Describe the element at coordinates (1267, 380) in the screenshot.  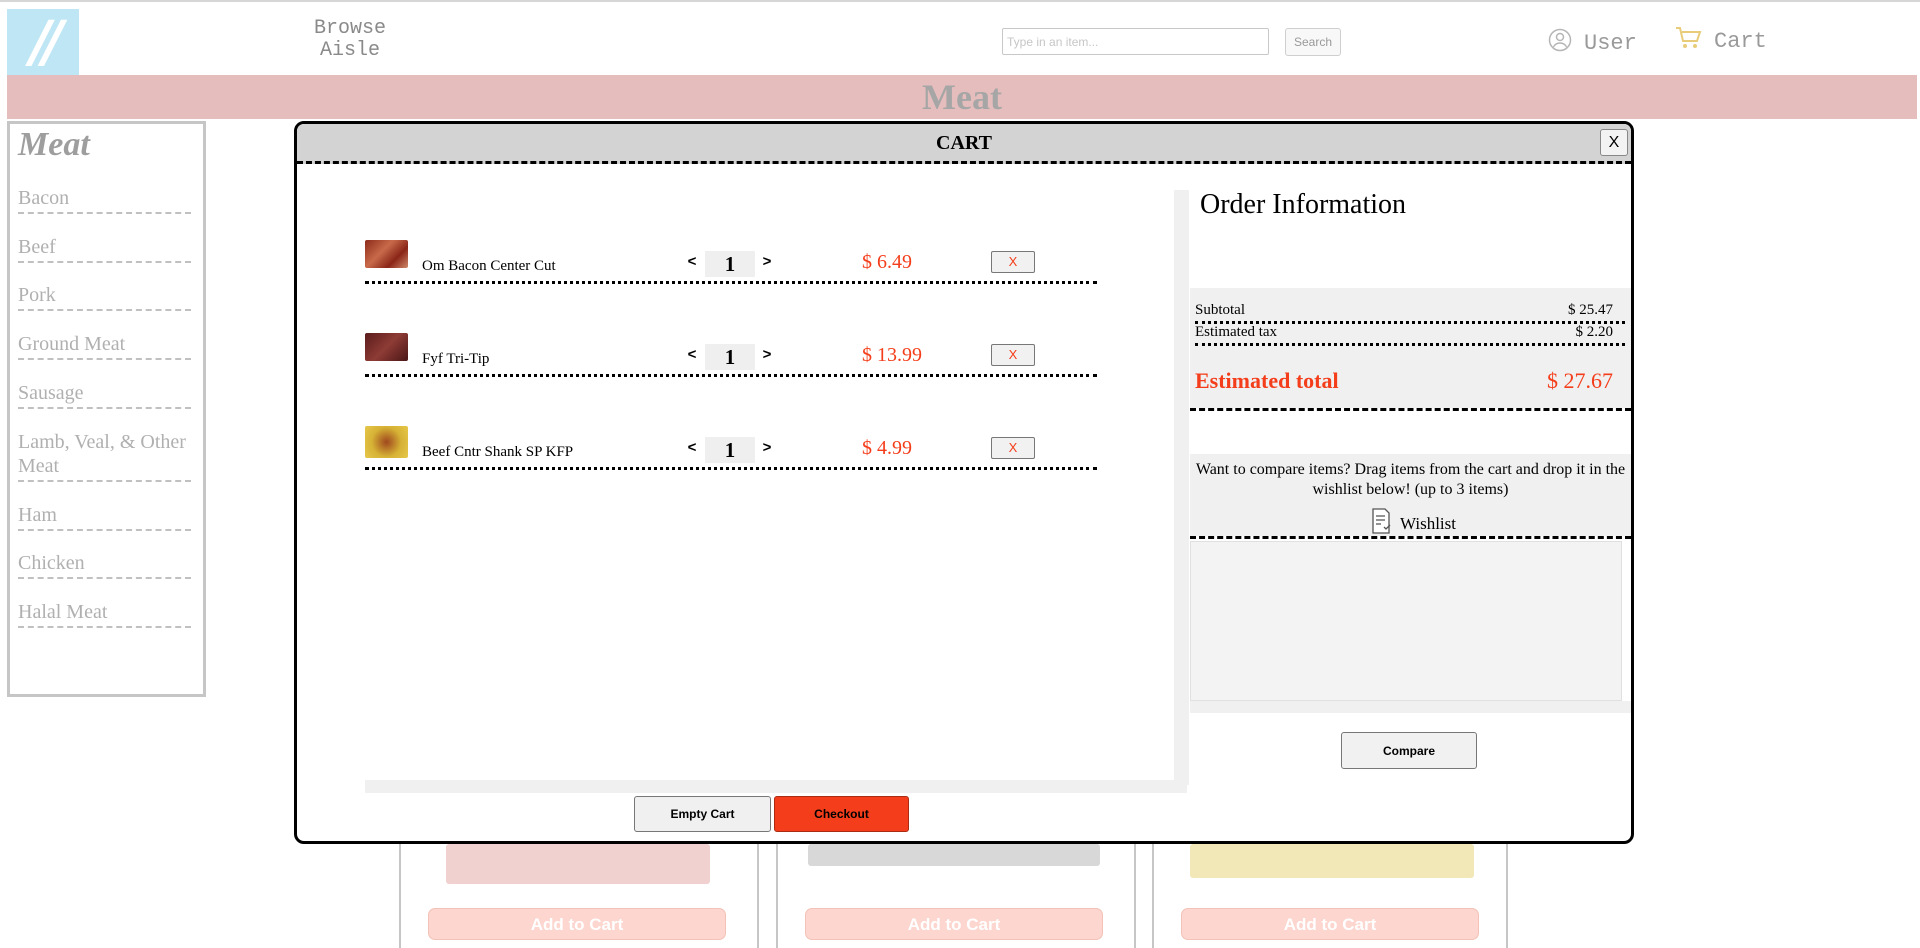
I see `estimated-total-label: Estimated total` at that location.